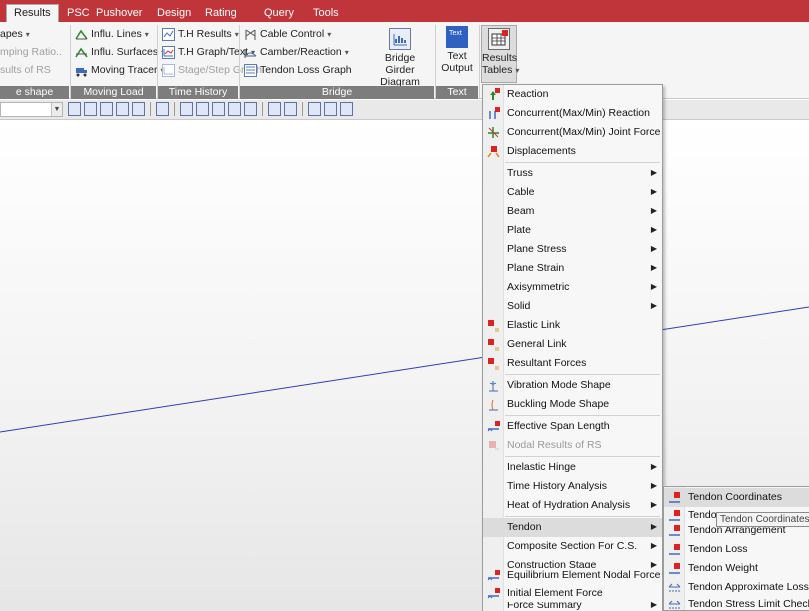  What do you see at coordinates (572, 211) in the screenshot?
I see `menu-item-beam: Beam ▶` at bounding box center [572, 211].